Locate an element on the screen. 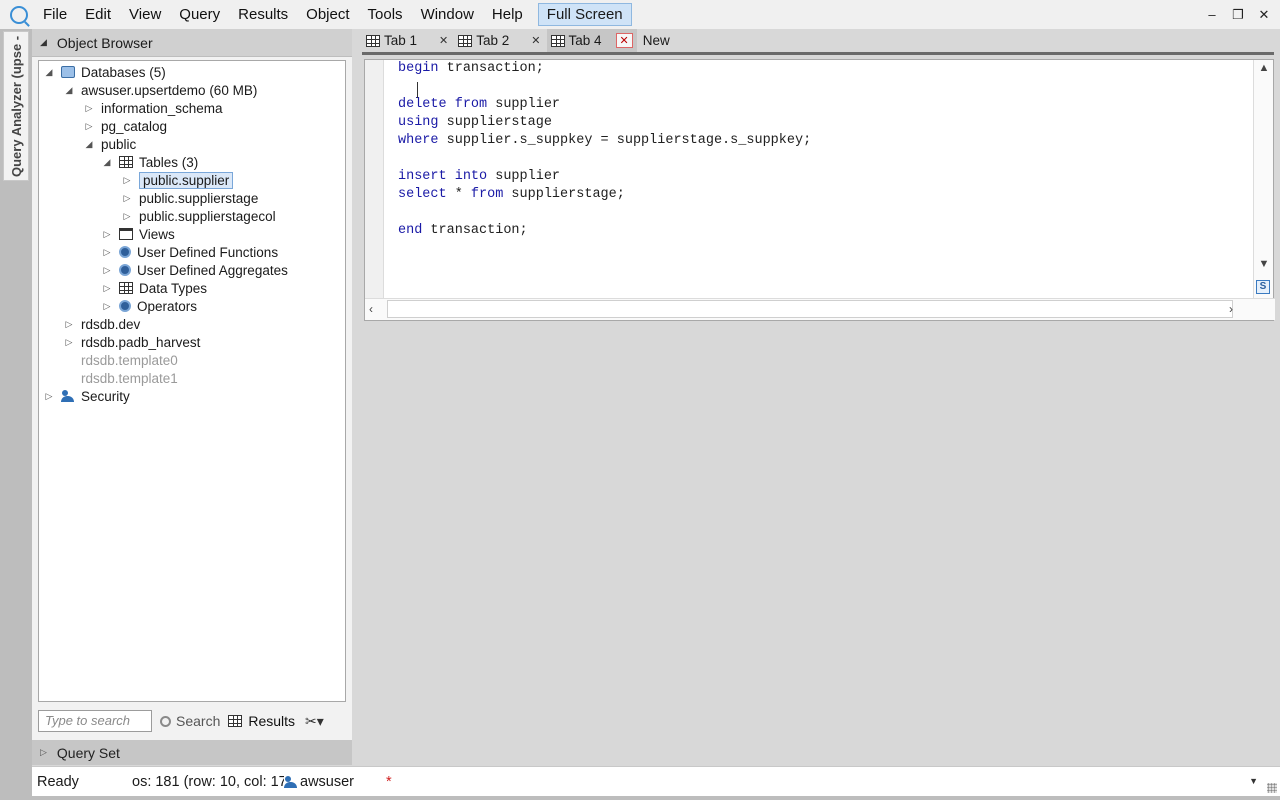 The height and width of the screenshot is (800, 1280). search-input: Type to search is located at coordinates (95, 721).